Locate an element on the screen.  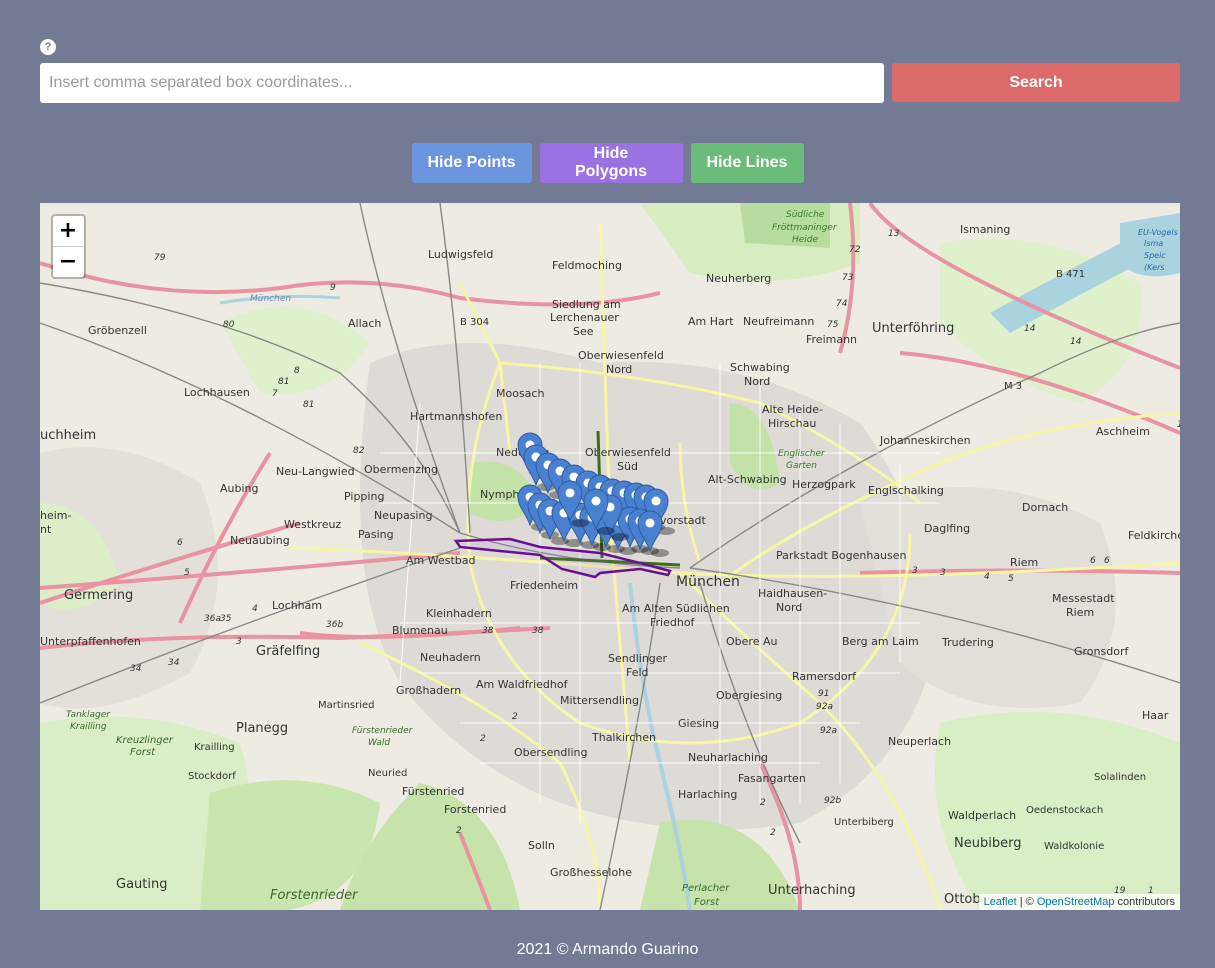
map-label: EU-Vogels is located at coordinates (1158, 232).